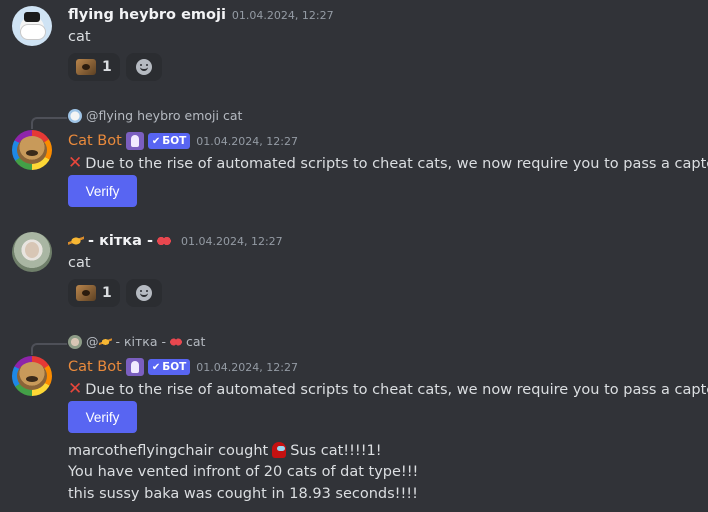 This screenshot has height=512, width=708. What do you see at coordinates (147, 15) in the screenshot?
I see `username: flying heybro emoji` at bounding box center [147, 15].